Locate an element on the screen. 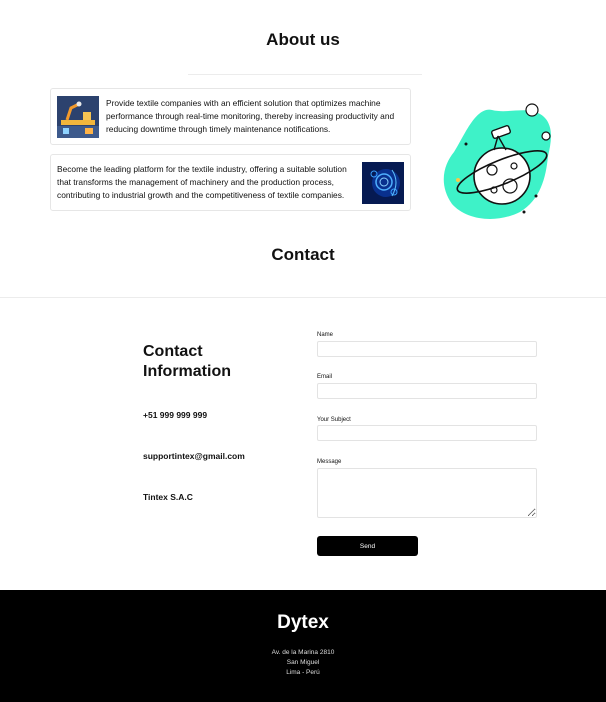 Image resolution: width=606 pixels, height=702 pixels. subject-input is located at coordinates (427, 433).